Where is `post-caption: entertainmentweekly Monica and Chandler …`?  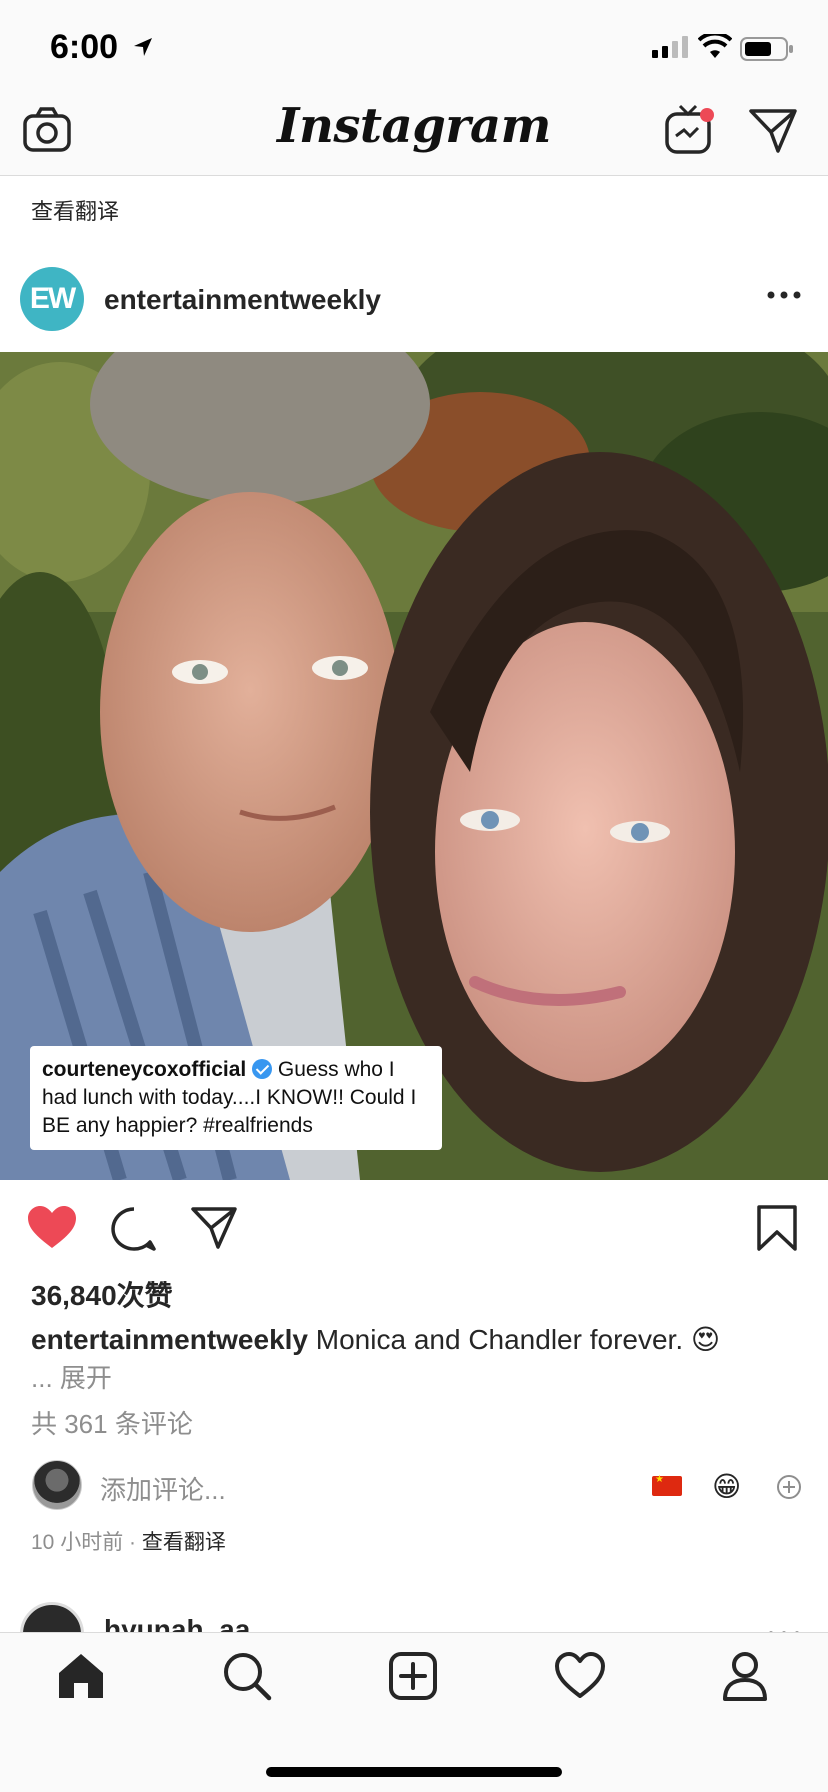
post-caption: entertainmentweekly Monica and Chandler … is located at coordinates (416, 1340).